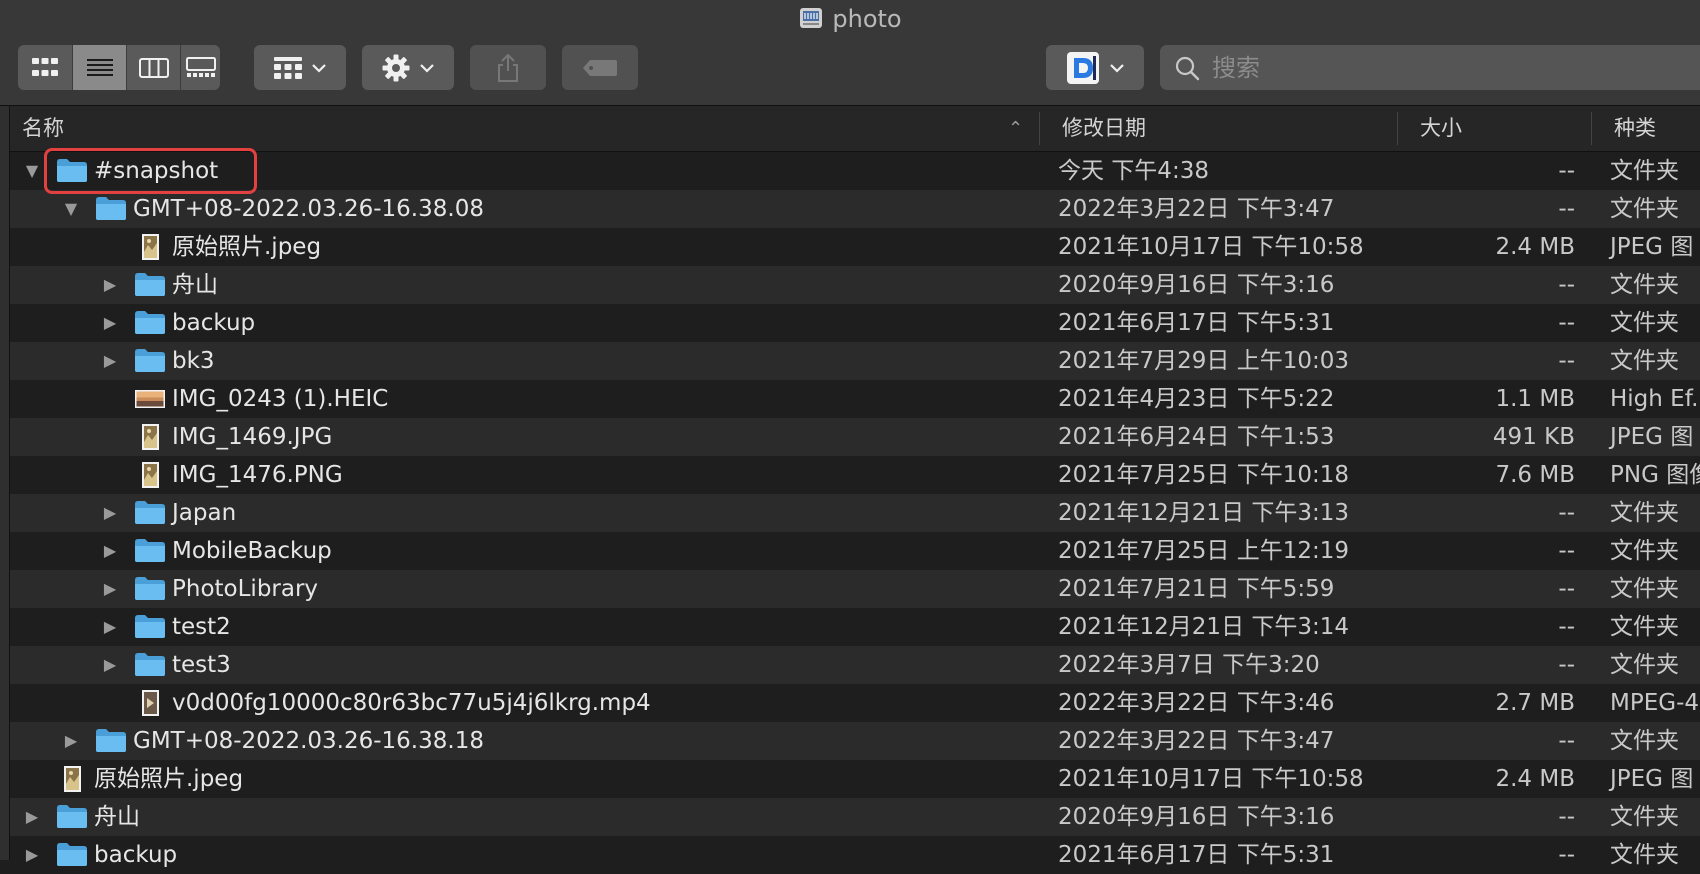 The height and width of the screenshot is (874, 1700). Describe the element at coordinates (308, 741) in the screenshot. I see `file-name: GMT+08-2022.03.26-16.38.18` at that location.